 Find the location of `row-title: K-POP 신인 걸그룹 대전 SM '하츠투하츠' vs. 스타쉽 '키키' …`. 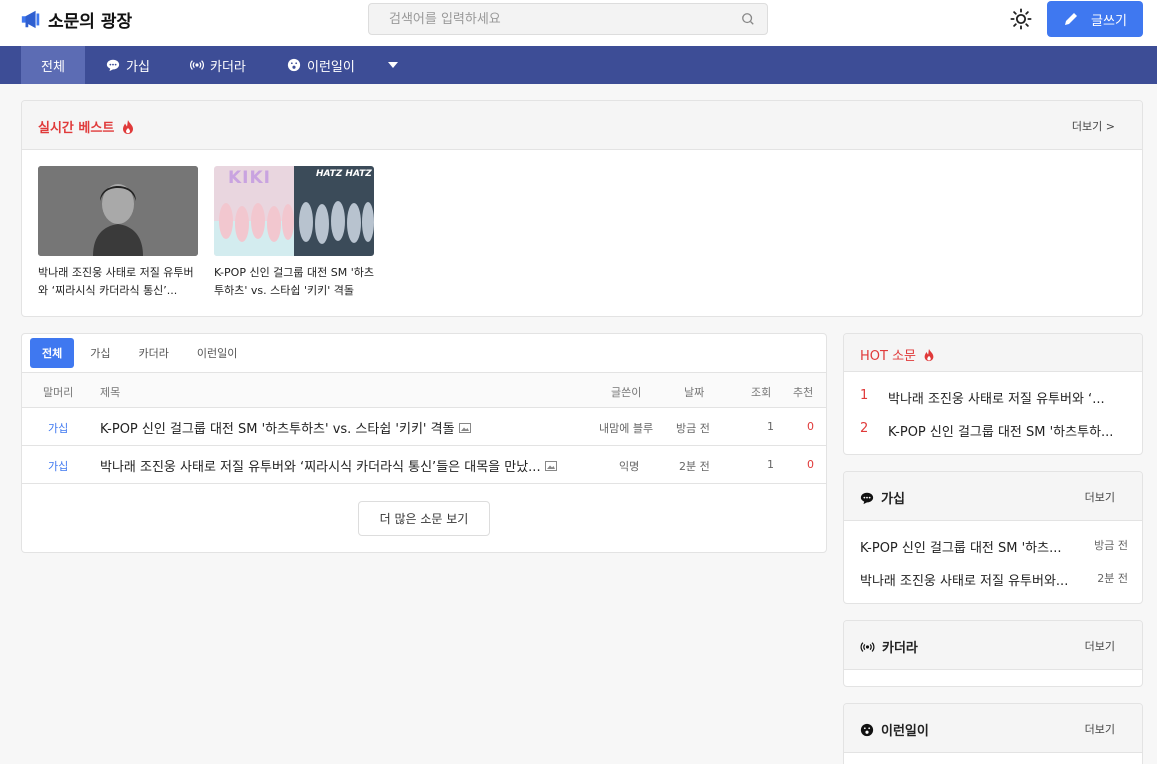

row-title: K-POP 신인 걸그룹 대전 SM '하츠투하츠' vs. 스타쉽 '키키' … is located at coordinates (285, 427).